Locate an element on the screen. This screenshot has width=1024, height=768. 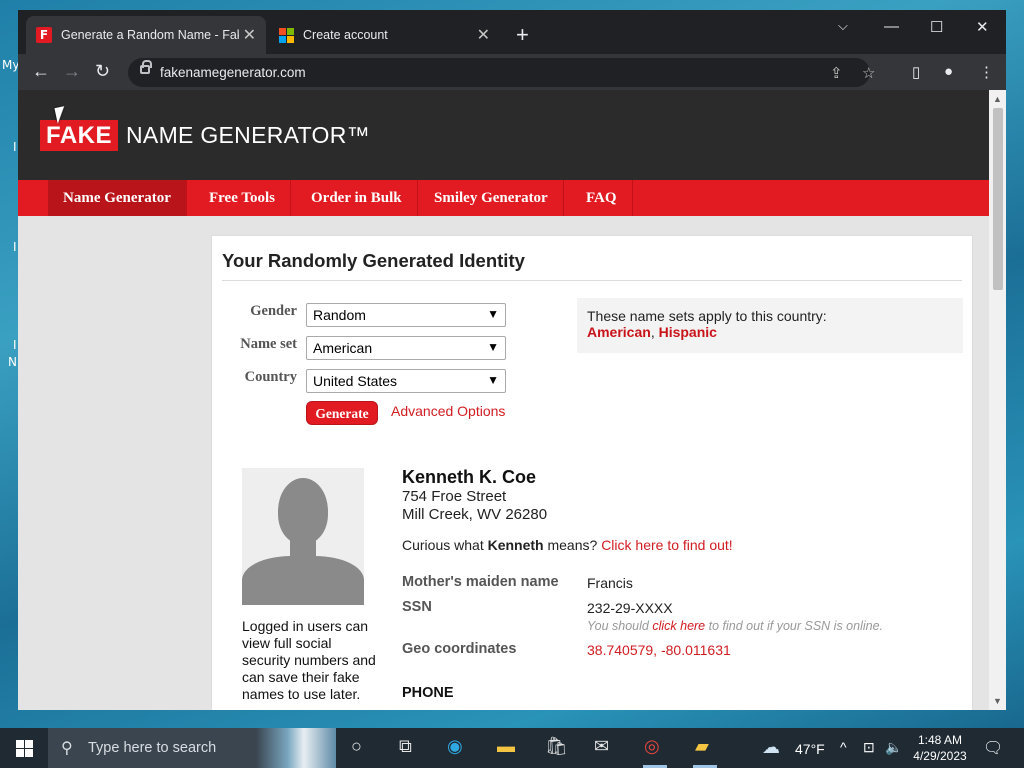
notifications-icon: 🗨 is located at coordinates (993, 748).